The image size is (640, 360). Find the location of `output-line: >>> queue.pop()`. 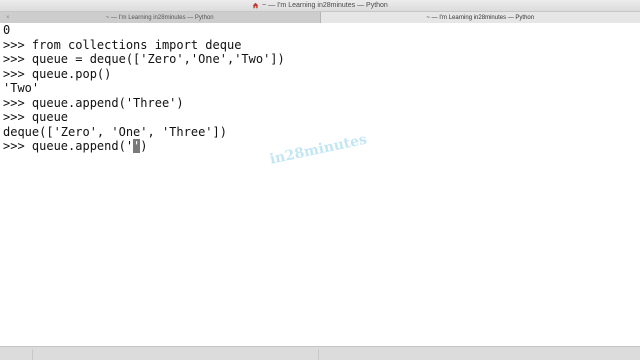

output-line: >>> queue.pop() is located at coordinates (57, 73).